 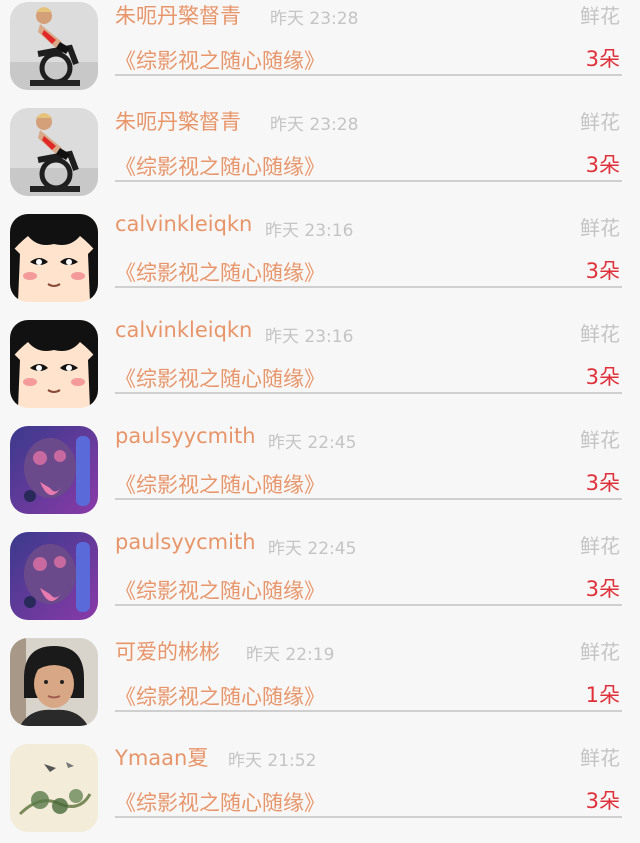 What do you see at coordinates (290, 655) in the screenshot?
I see `timestamp: 昨天 22:19` at bounding box center [290, 655].